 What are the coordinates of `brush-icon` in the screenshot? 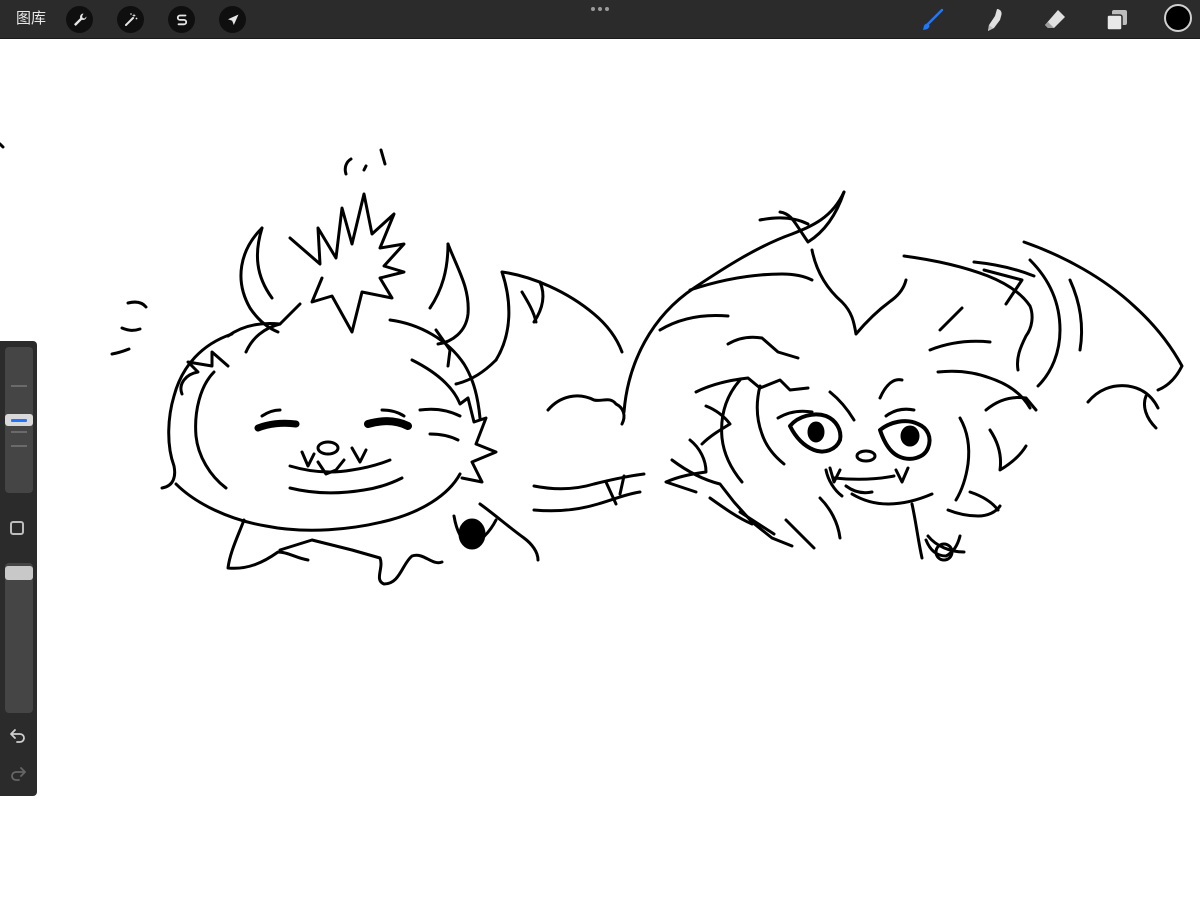 It's located at (933, 19).